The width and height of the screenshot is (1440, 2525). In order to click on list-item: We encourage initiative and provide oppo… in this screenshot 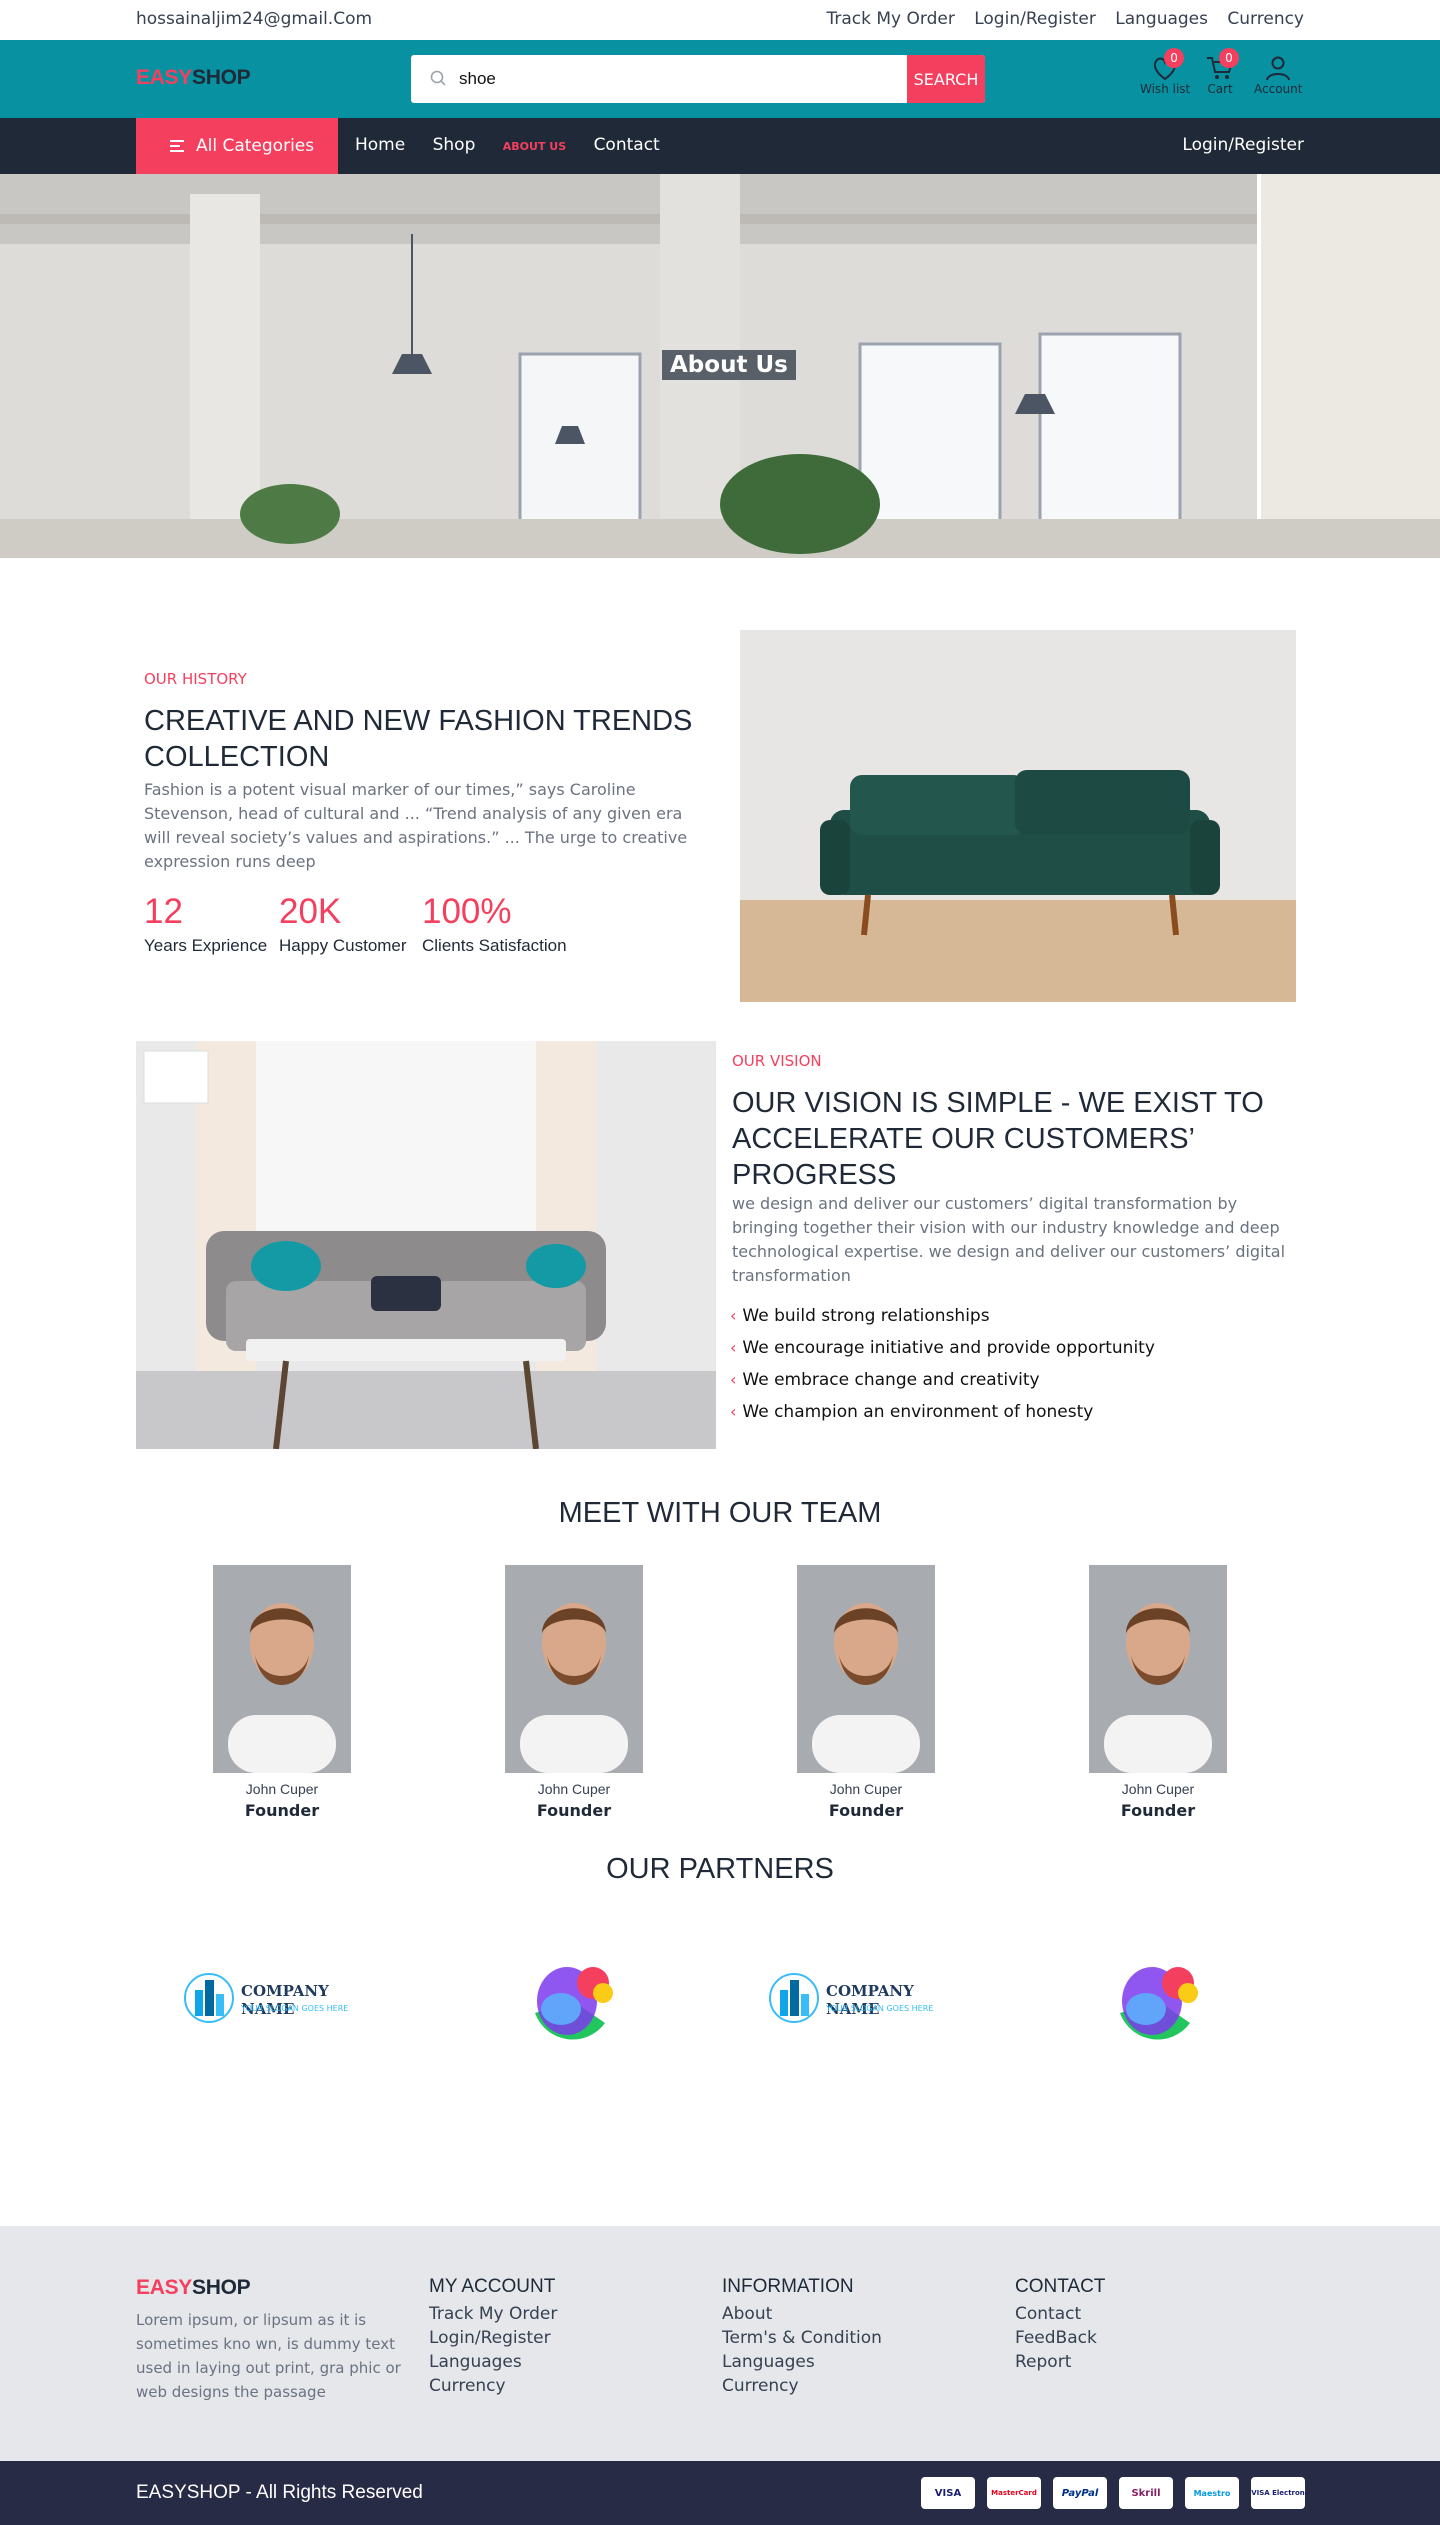, I will do `click(942, 1350)`.